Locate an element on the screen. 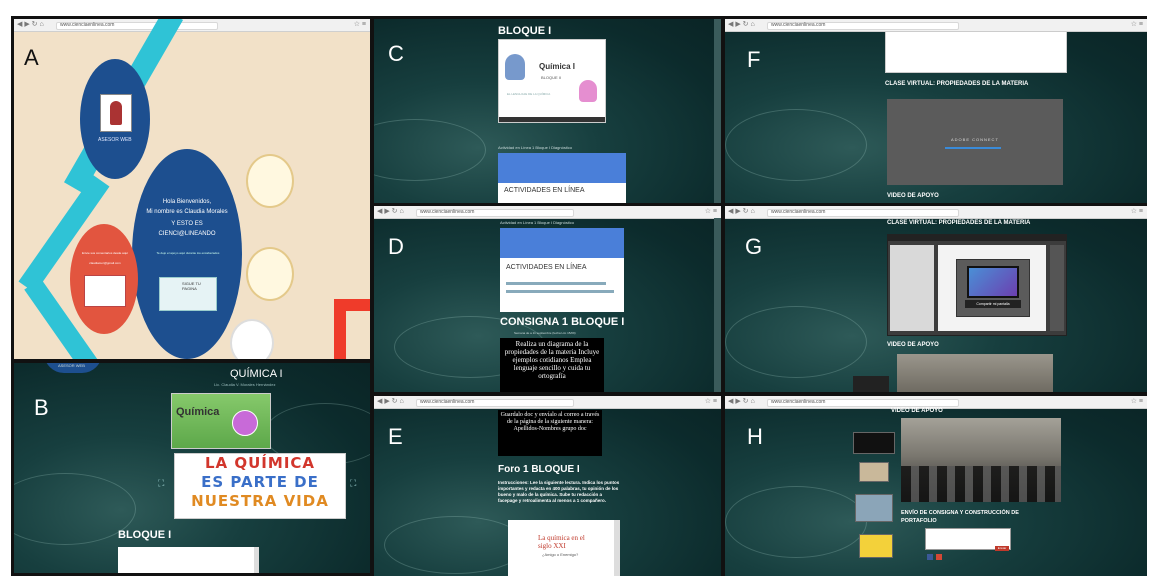 The image size is (1151, 578). avatar-figure is located at coordinates (116, 113).